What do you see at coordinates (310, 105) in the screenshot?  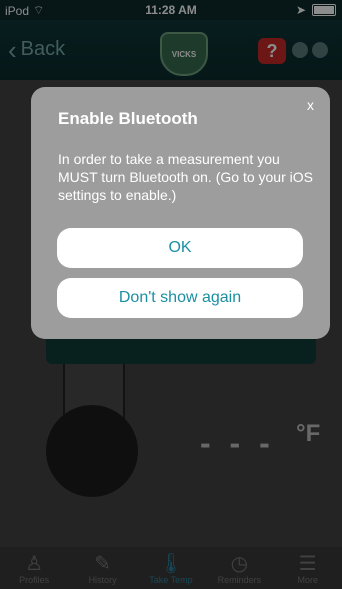 I see `close-icon: x` at bounding box center [310, 105].